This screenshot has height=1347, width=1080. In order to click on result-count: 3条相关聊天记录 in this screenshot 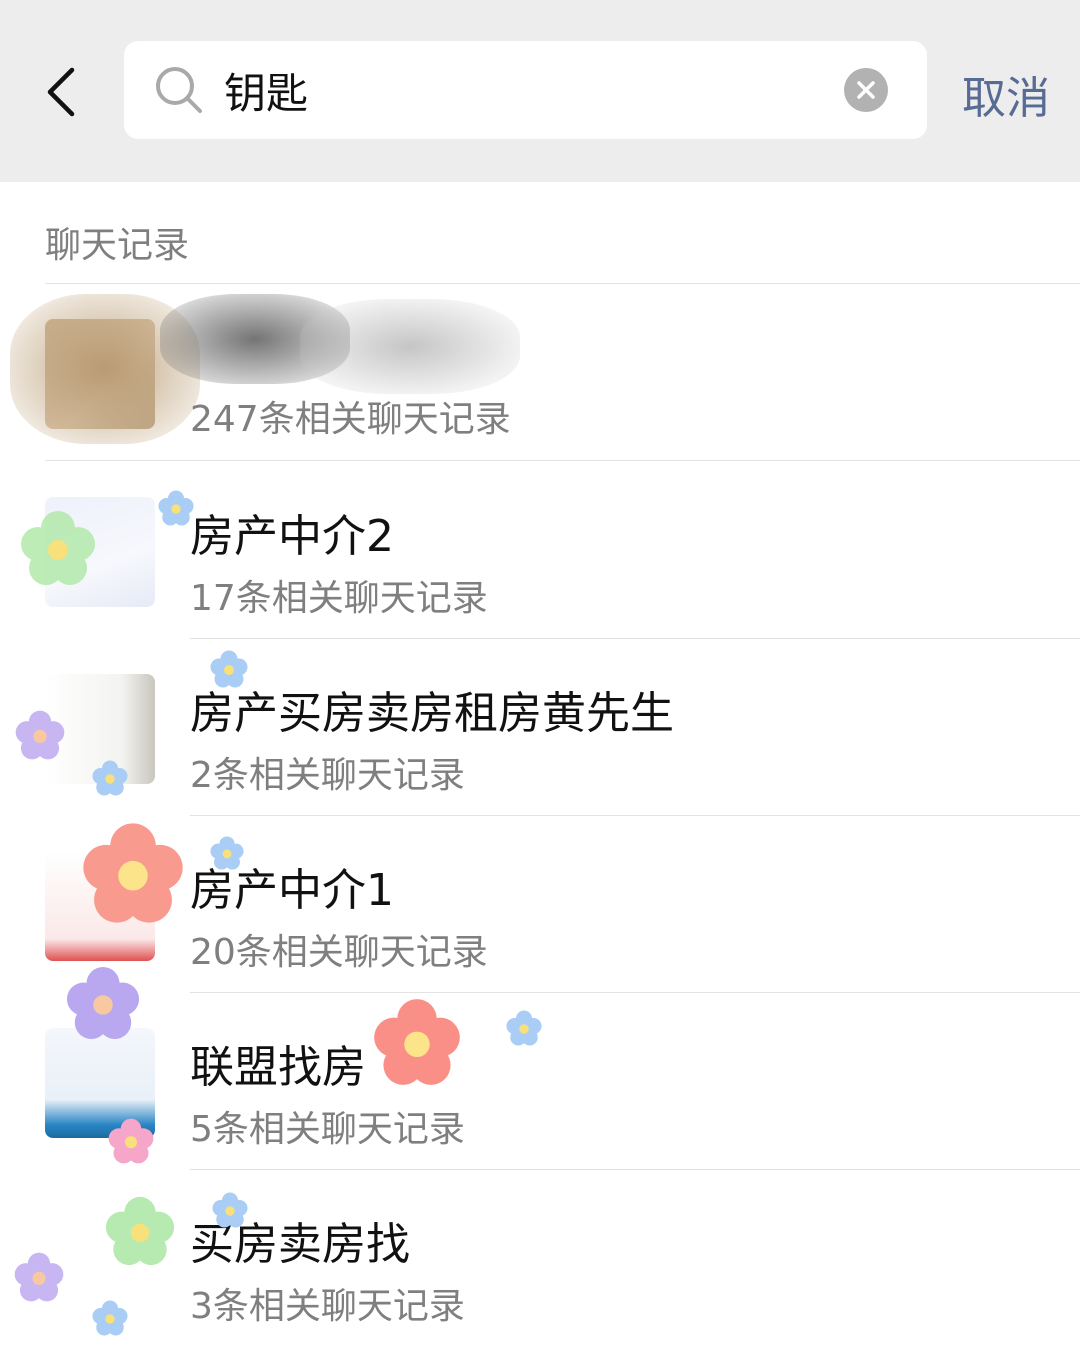, I will do `click(327, 1306)`.